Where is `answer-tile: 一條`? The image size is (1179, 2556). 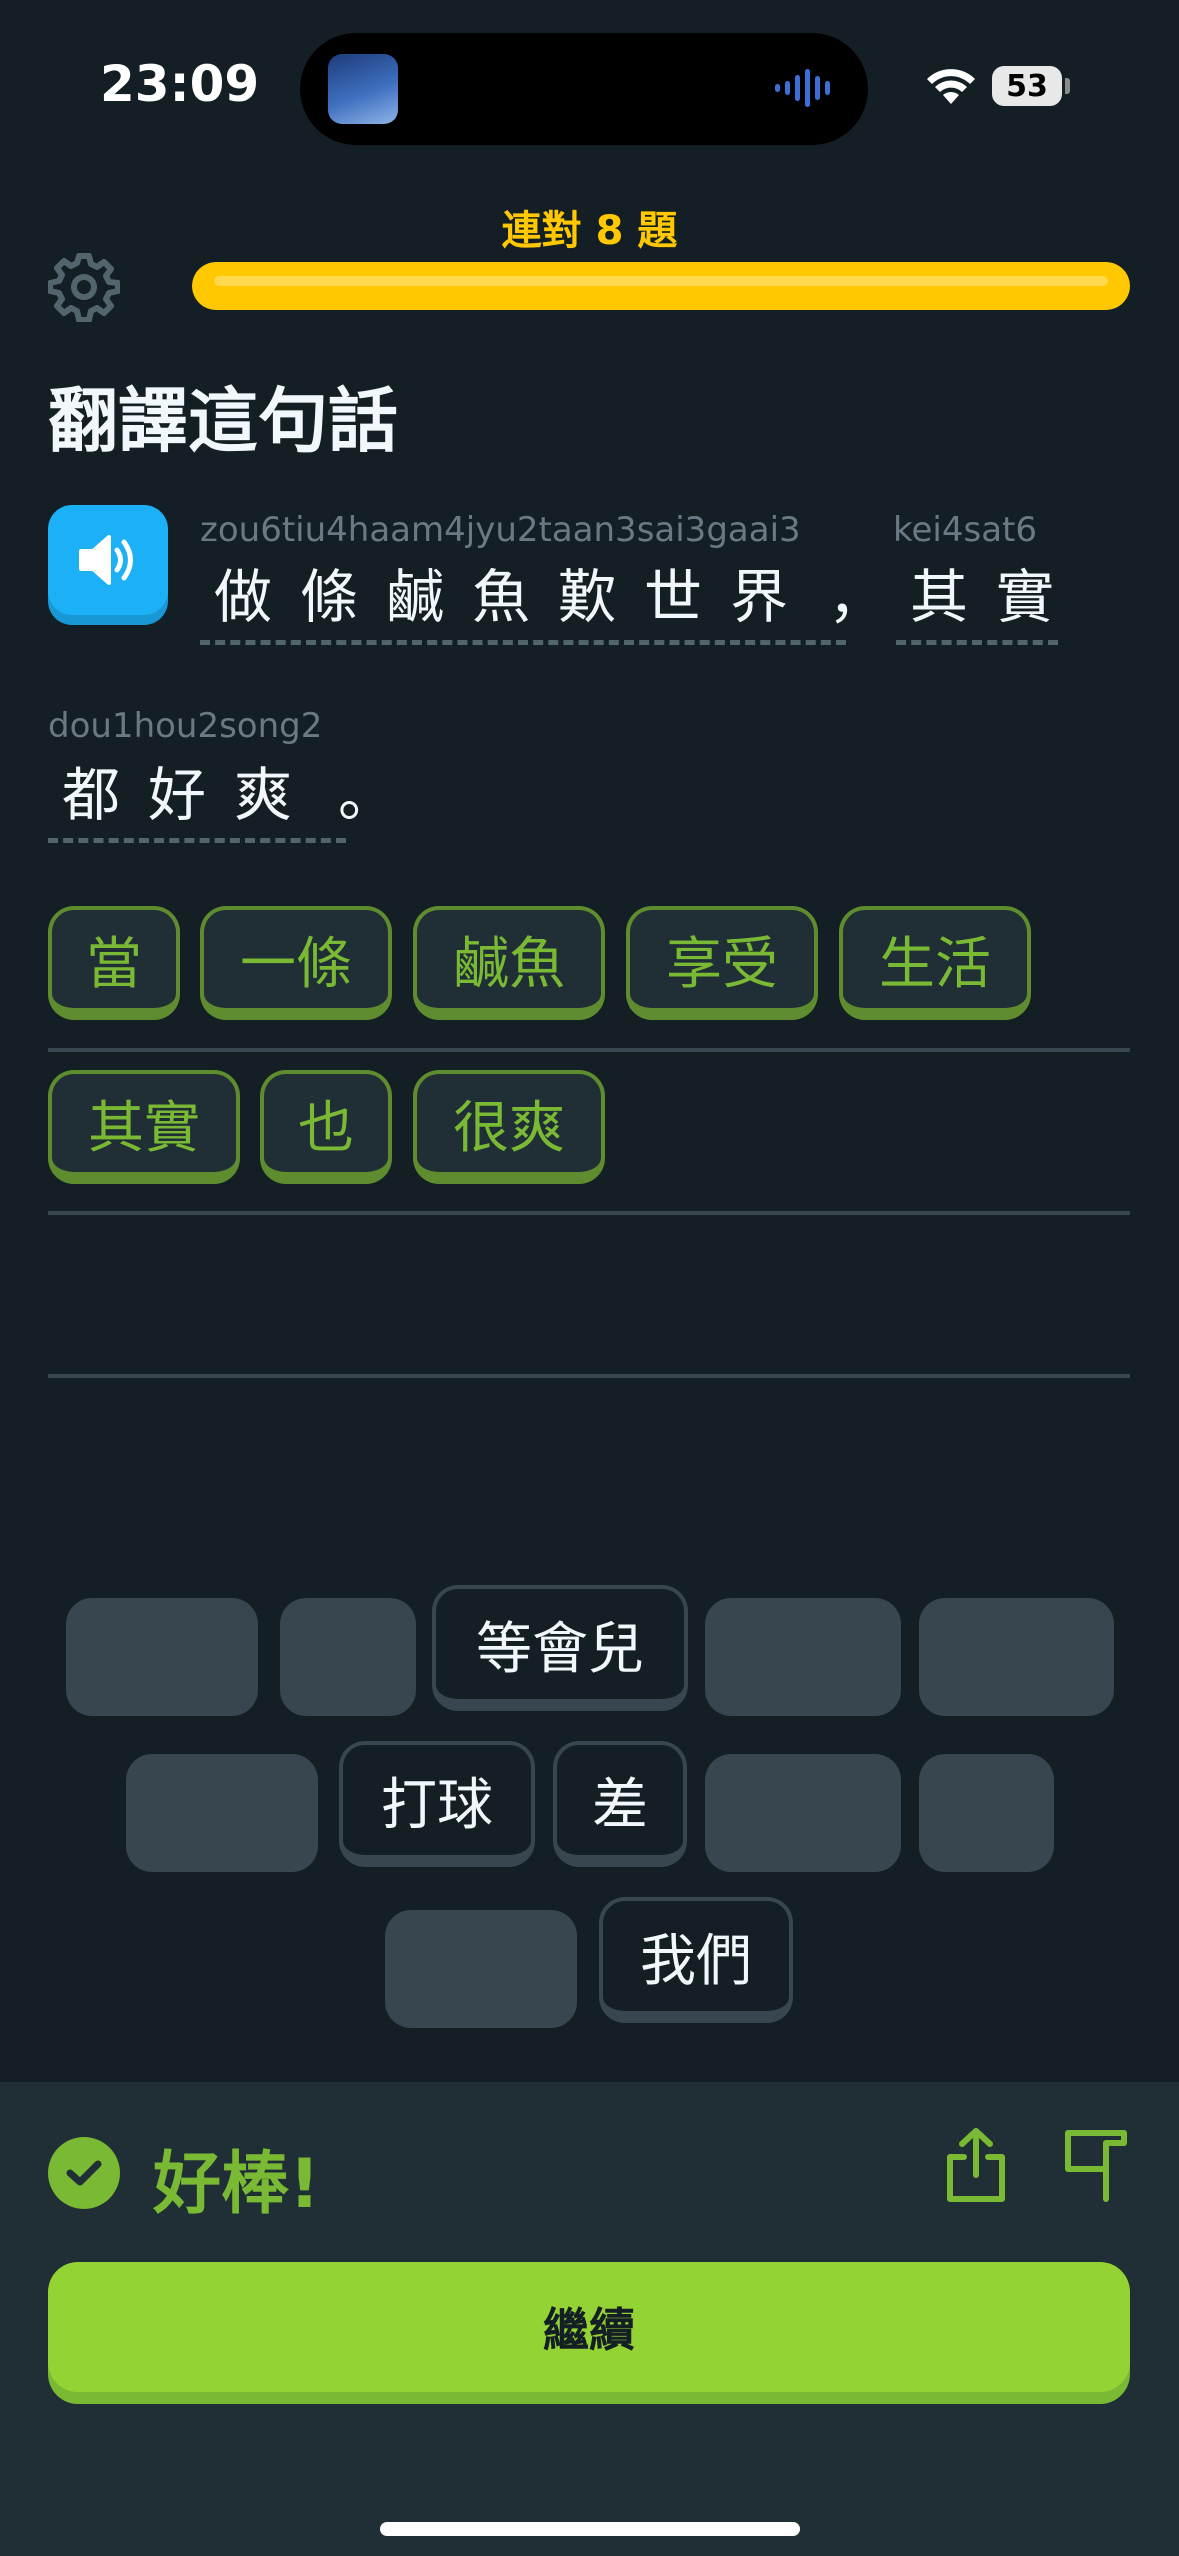 answer-tile: 一條 is located at coordinates (296, 963).